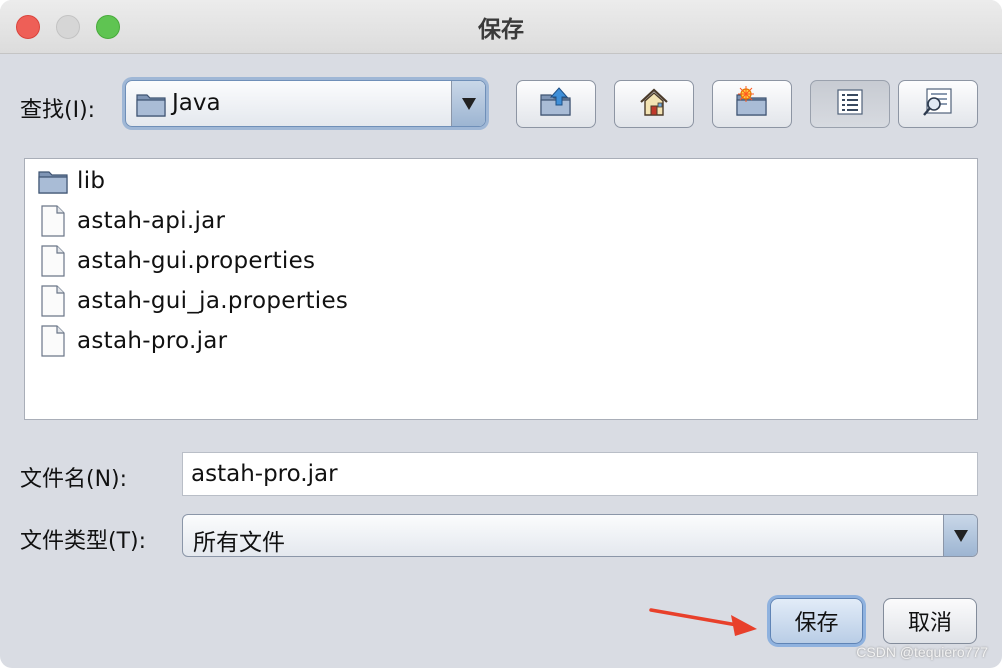 The height and width of the screenshot is (668, 1002). I want to click on look-in-combobox: Java, so click(305, 103).